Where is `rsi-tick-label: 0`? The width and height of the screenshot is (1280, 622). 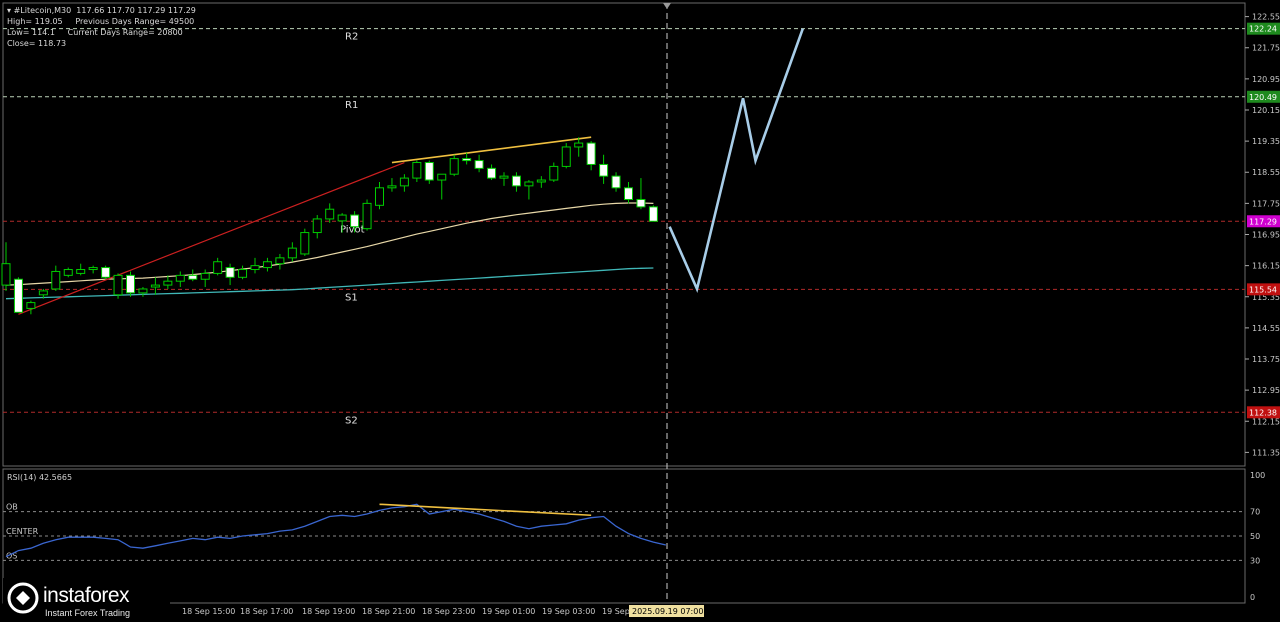 rsi-tick-label: 0 is located at coordinates (1252, 597).